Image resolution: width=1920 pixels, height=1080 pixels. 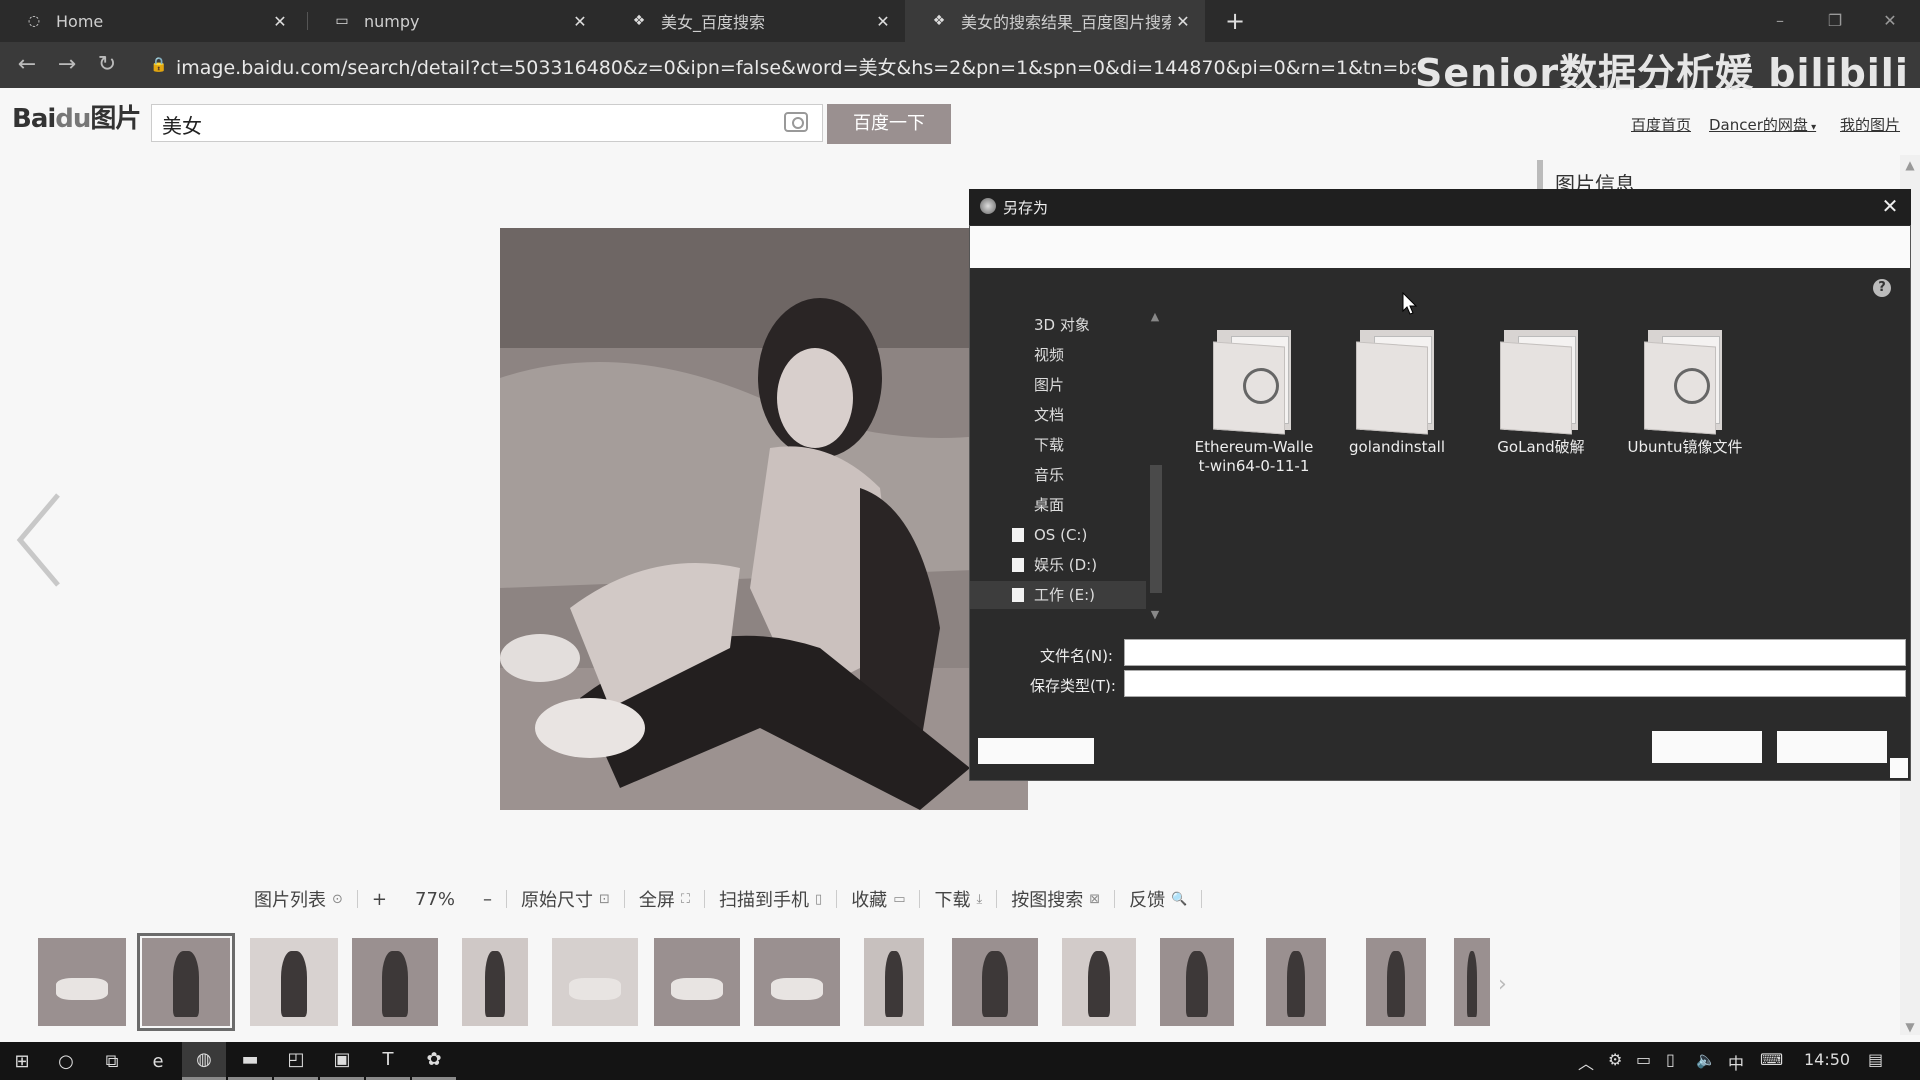 What do you see at coordinates (1440, 207) in the screenshot?
I see `dialog-title-bar` at bounding box center [1440, 207].